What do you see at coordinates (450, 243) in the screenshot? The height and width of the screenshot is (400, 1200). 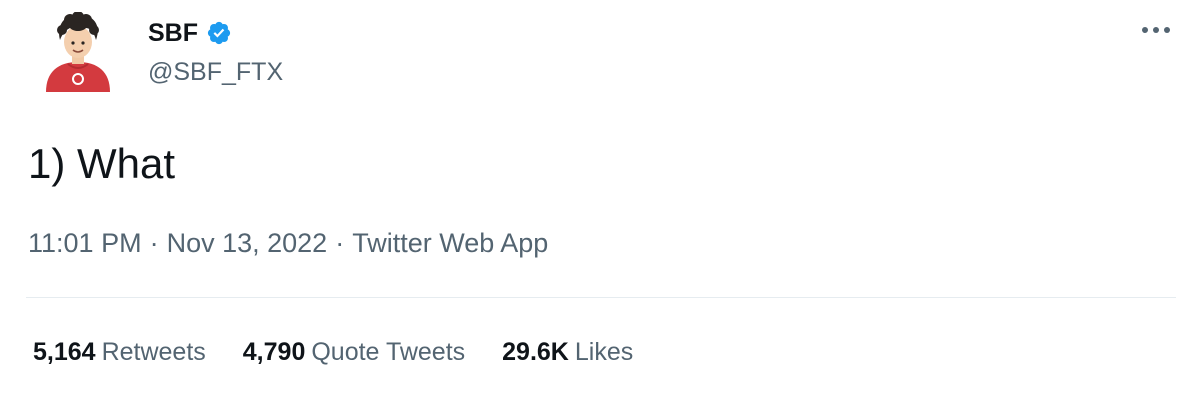 I see `tweet-source: Twitter Web App` at bounding box center [450, 243].